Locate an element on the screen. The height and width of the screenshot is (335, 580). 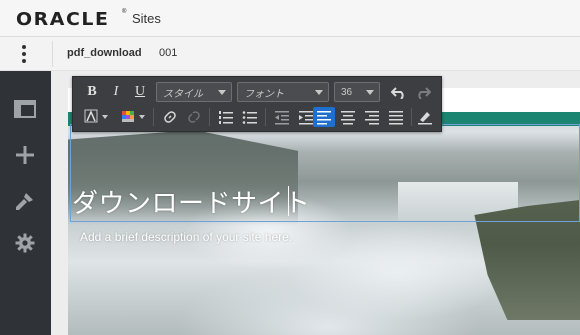
settings-gear-icon is located at coordinates (25, 243).